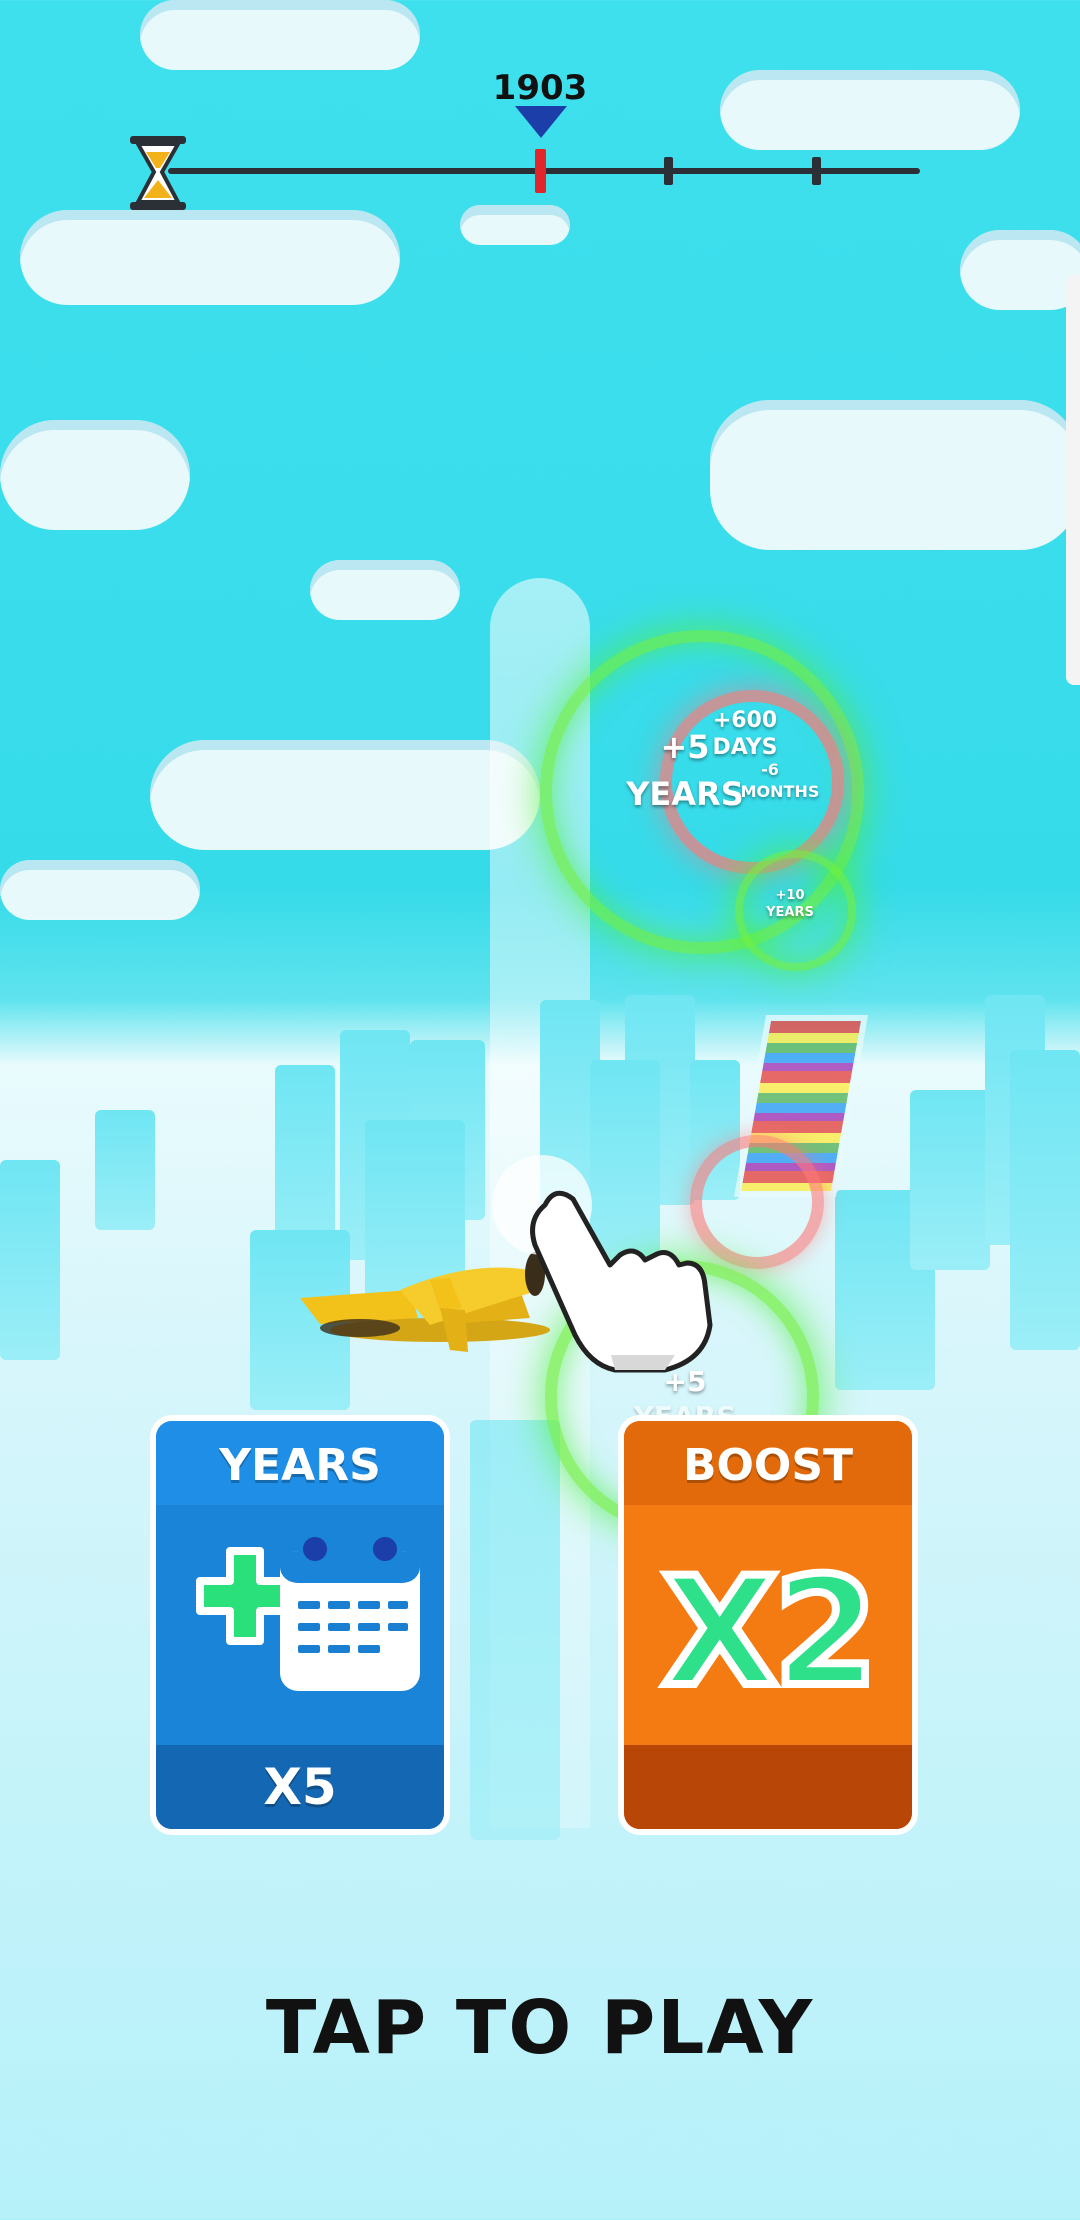 This screenshot has height=2220, width=1080. What do you see at coordinates (790, 912) in the screenshot?
I see `portal-small-unit: YEARS` at bounding box center [790, 912].